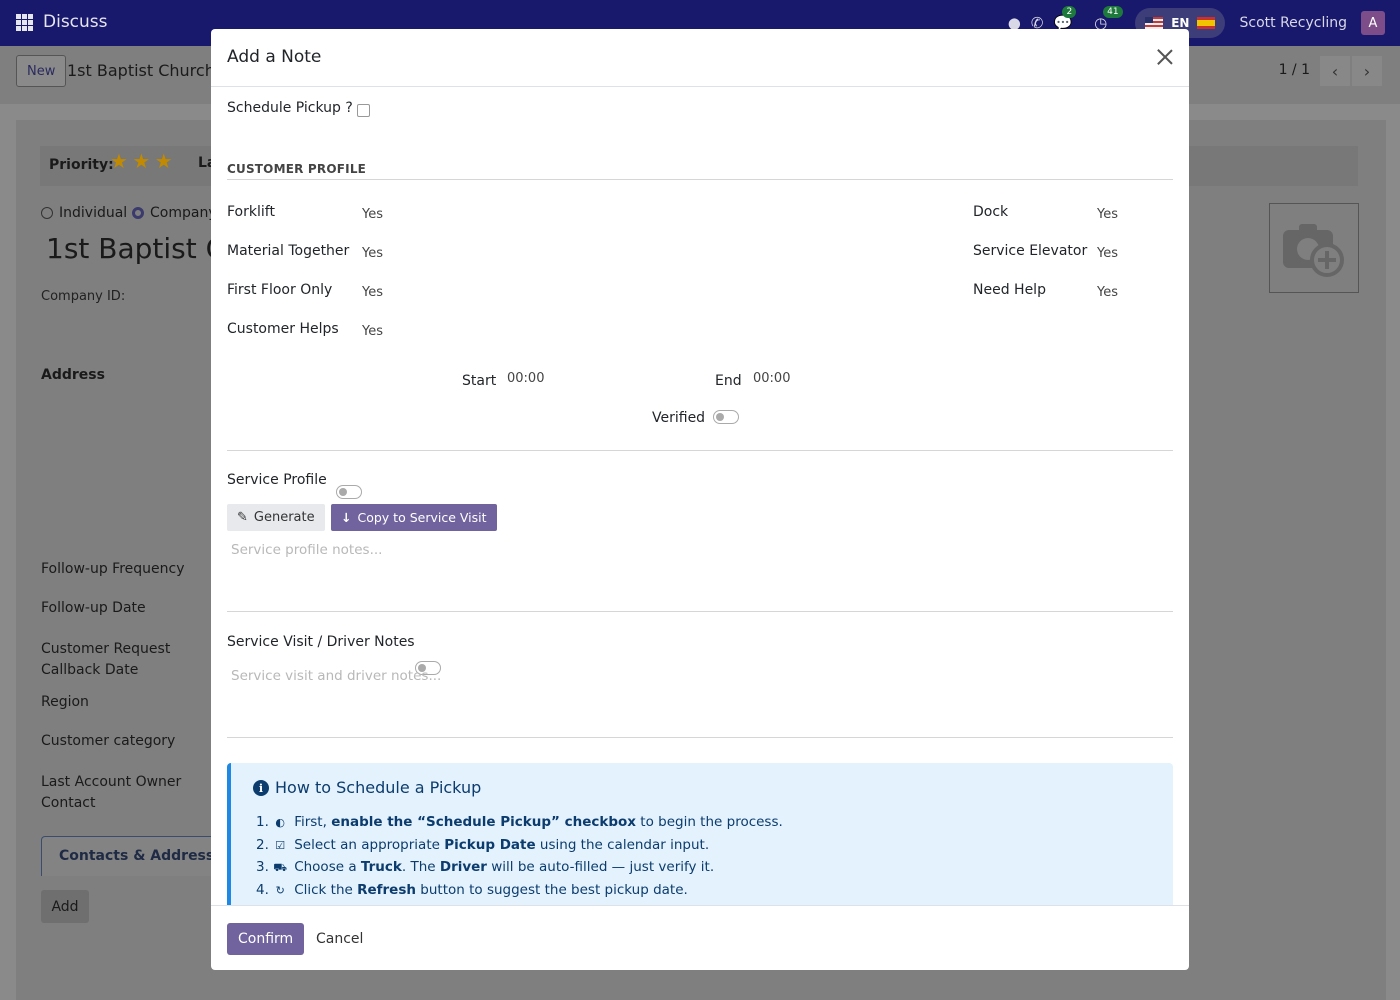 This screenshot has width=1400, height=1000. What do you see at coordinates (280, 891) in the screenshot?
I see `refresh-icon: ↻` at bounding box center [280, 891].